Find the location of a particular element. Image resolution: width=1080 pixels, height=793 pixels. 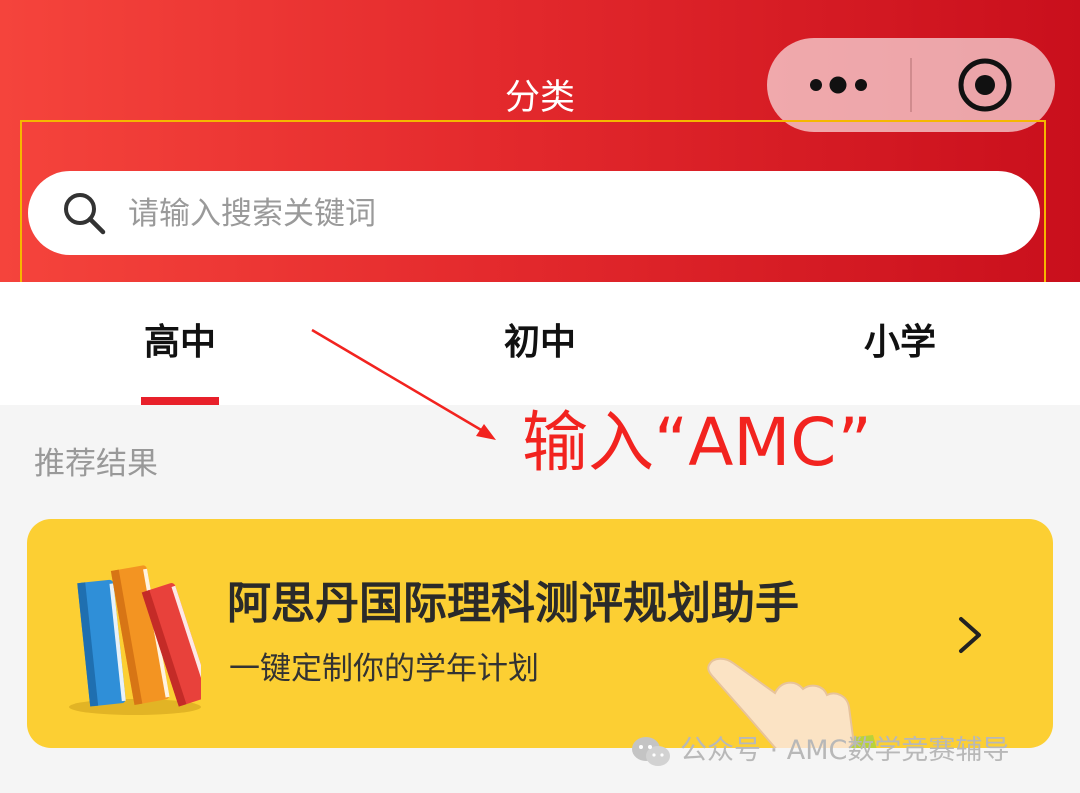

watermark: 公众号 · AMC数学竞赛辅导 is located at coordinates (819, 751).